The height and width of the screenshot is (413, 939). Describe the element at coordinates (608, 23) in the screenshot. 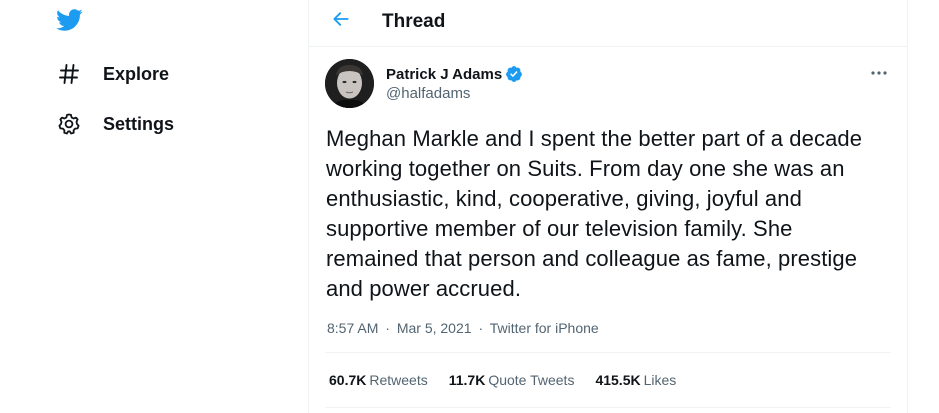

I see `thread-header: Thread` at that location.